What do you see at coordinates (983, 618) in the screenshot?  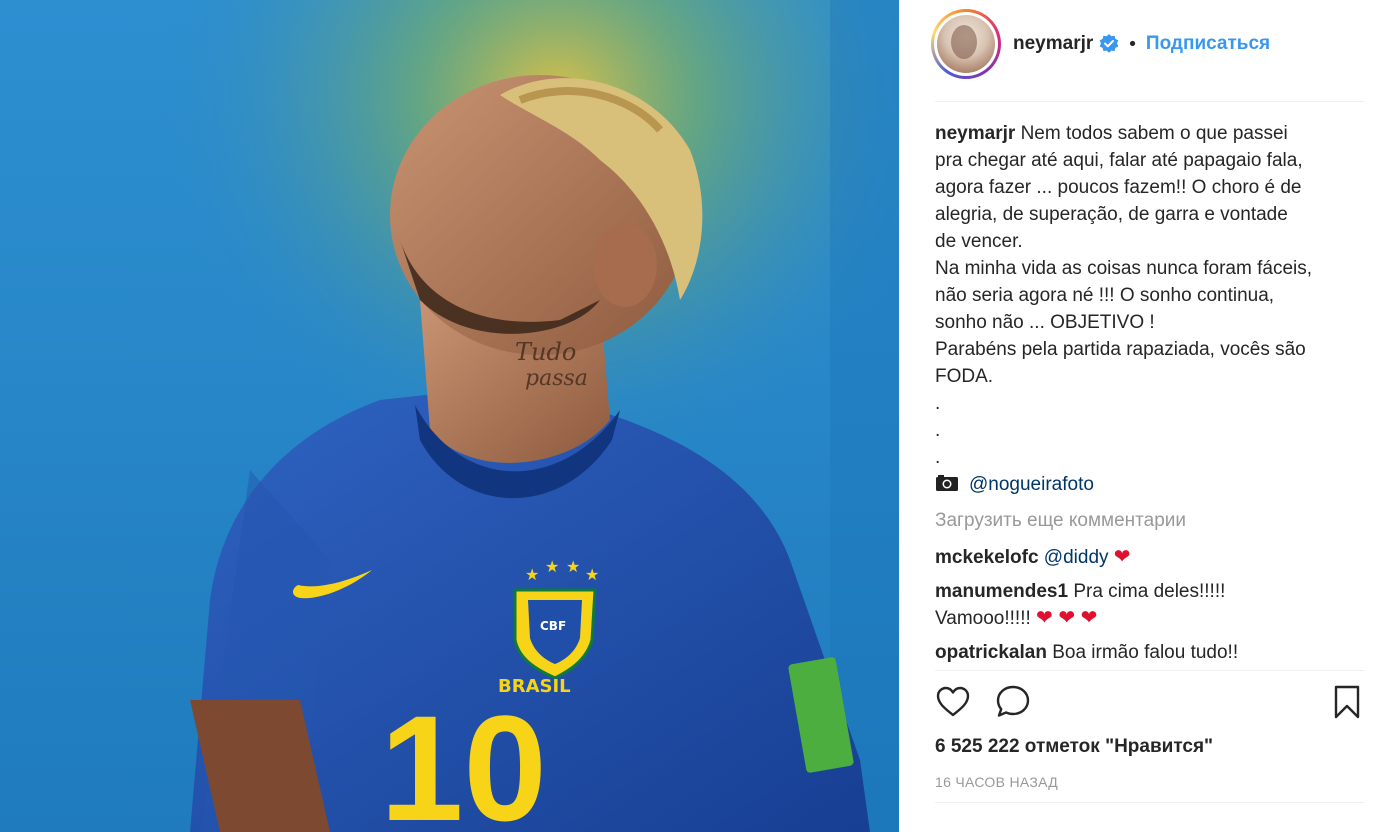 I see `comment-text: Vamooo!!!!!` at bounding box center [983, 618].